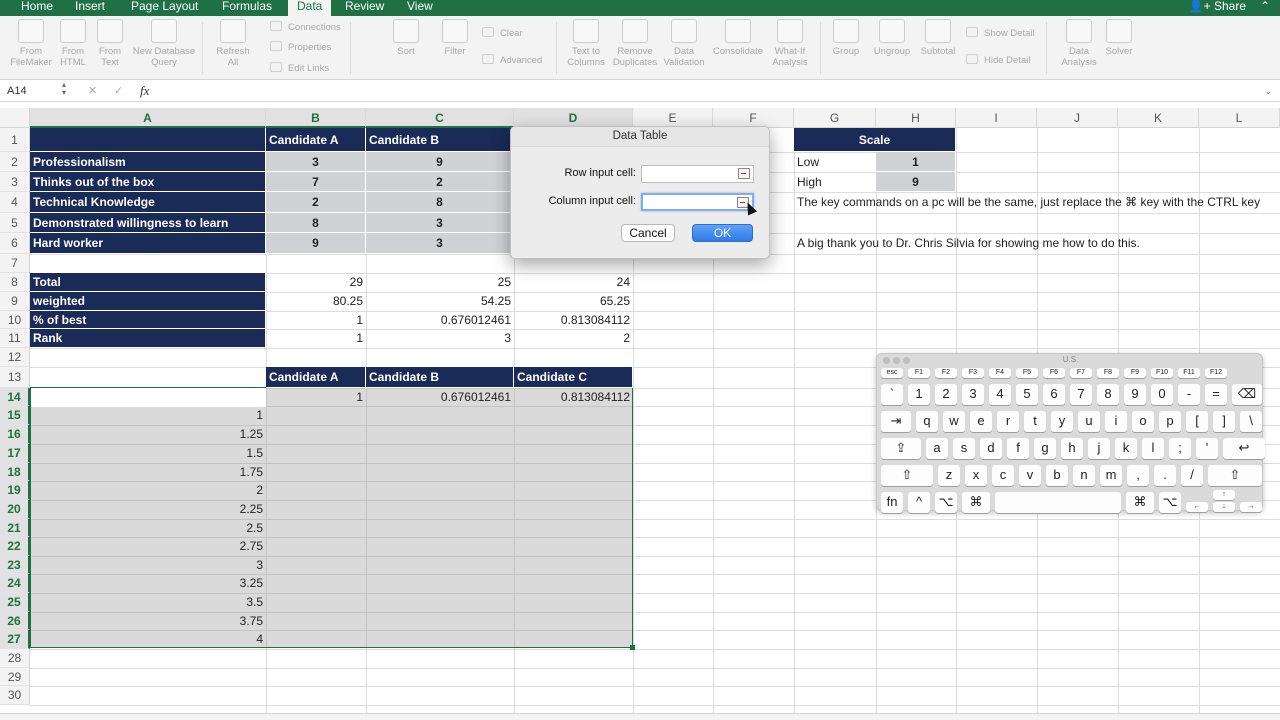 The image size is (1280, 720). What do you see at coordinates (907, 475) in the screenshot?
I see `key-: ⇧` at bounding box center [907, 475].